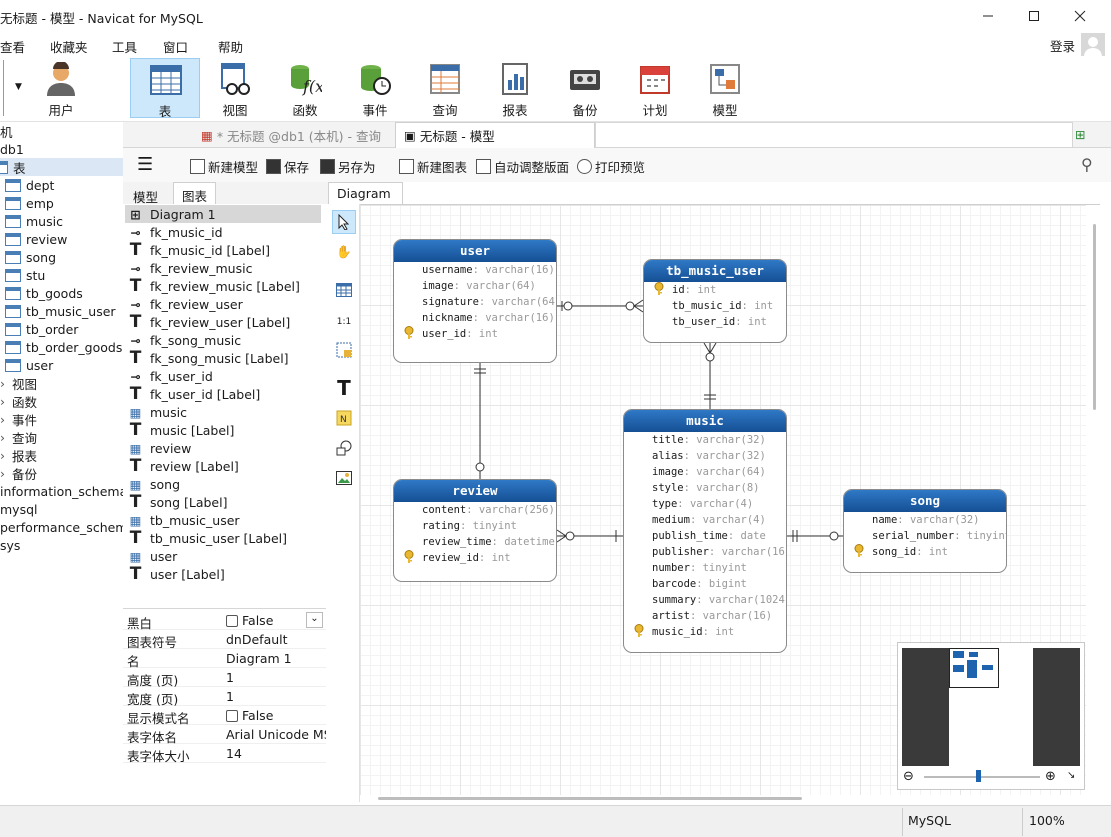 Image resolution: width=1111 pixels, height=837 pixels. I want to click on hand-tool: ✋, so click(344, 252).